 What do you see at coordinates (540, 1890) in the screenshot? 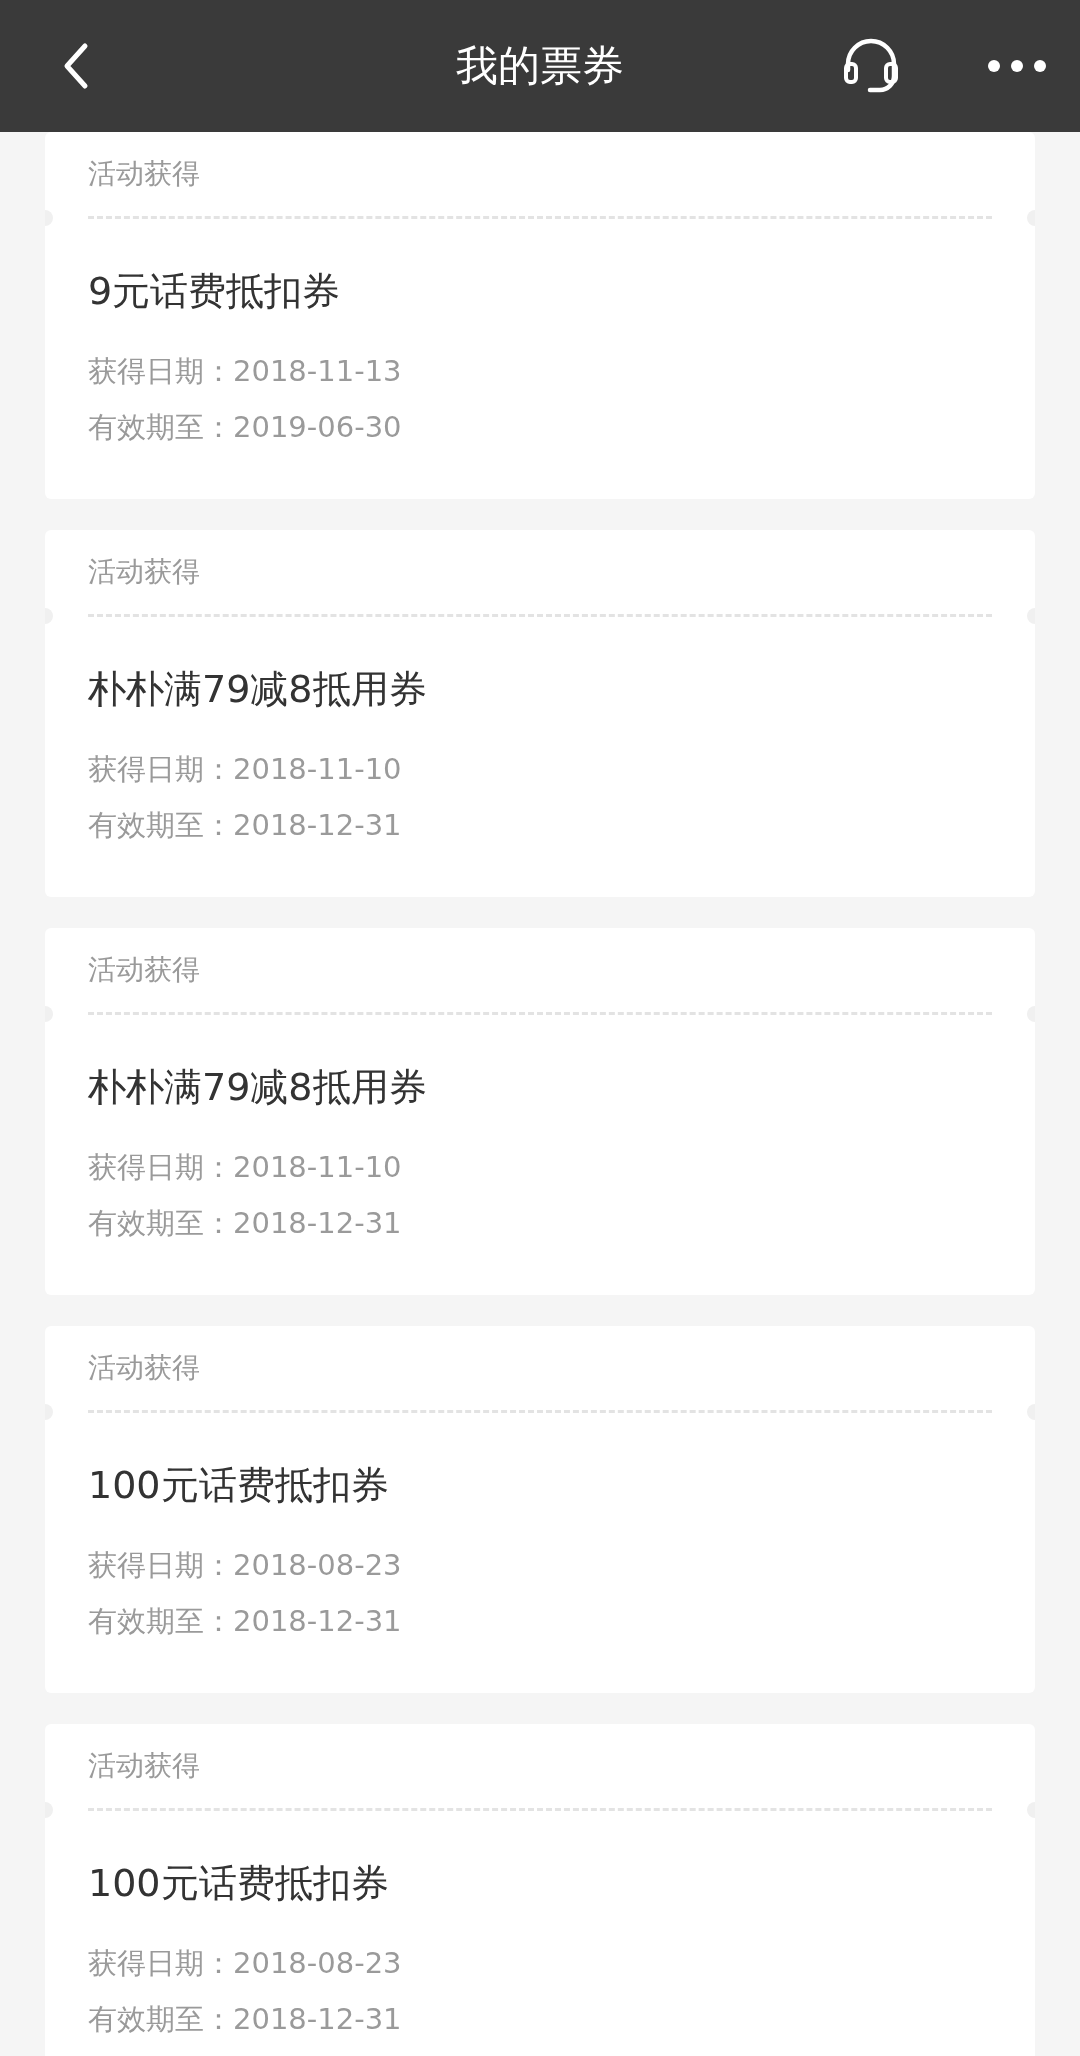
I see `coupon-card: 活动获得 100元话费抵扣券 获得日期：2018-08-23 有效期至：2018-12-31` at bounding box center [540, 1890].